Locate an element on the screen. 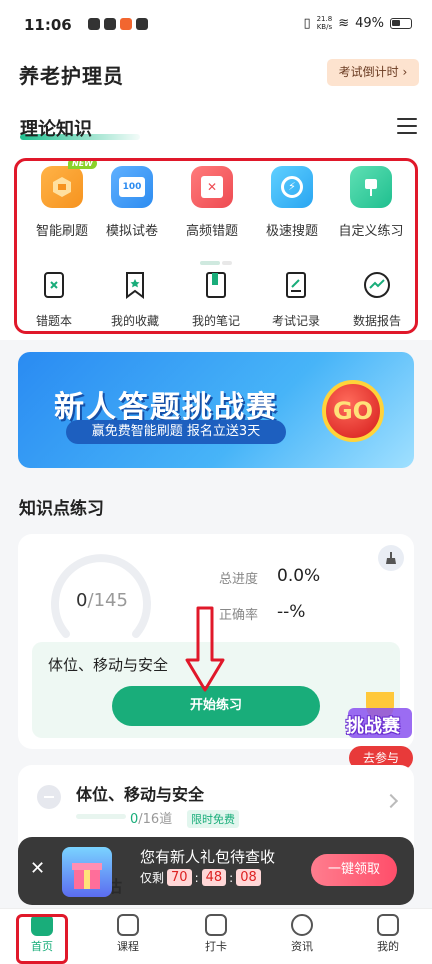 The width and height of the screenshot is (432, 964). section-title: 理论知识 is located at coordinates (56, 129).